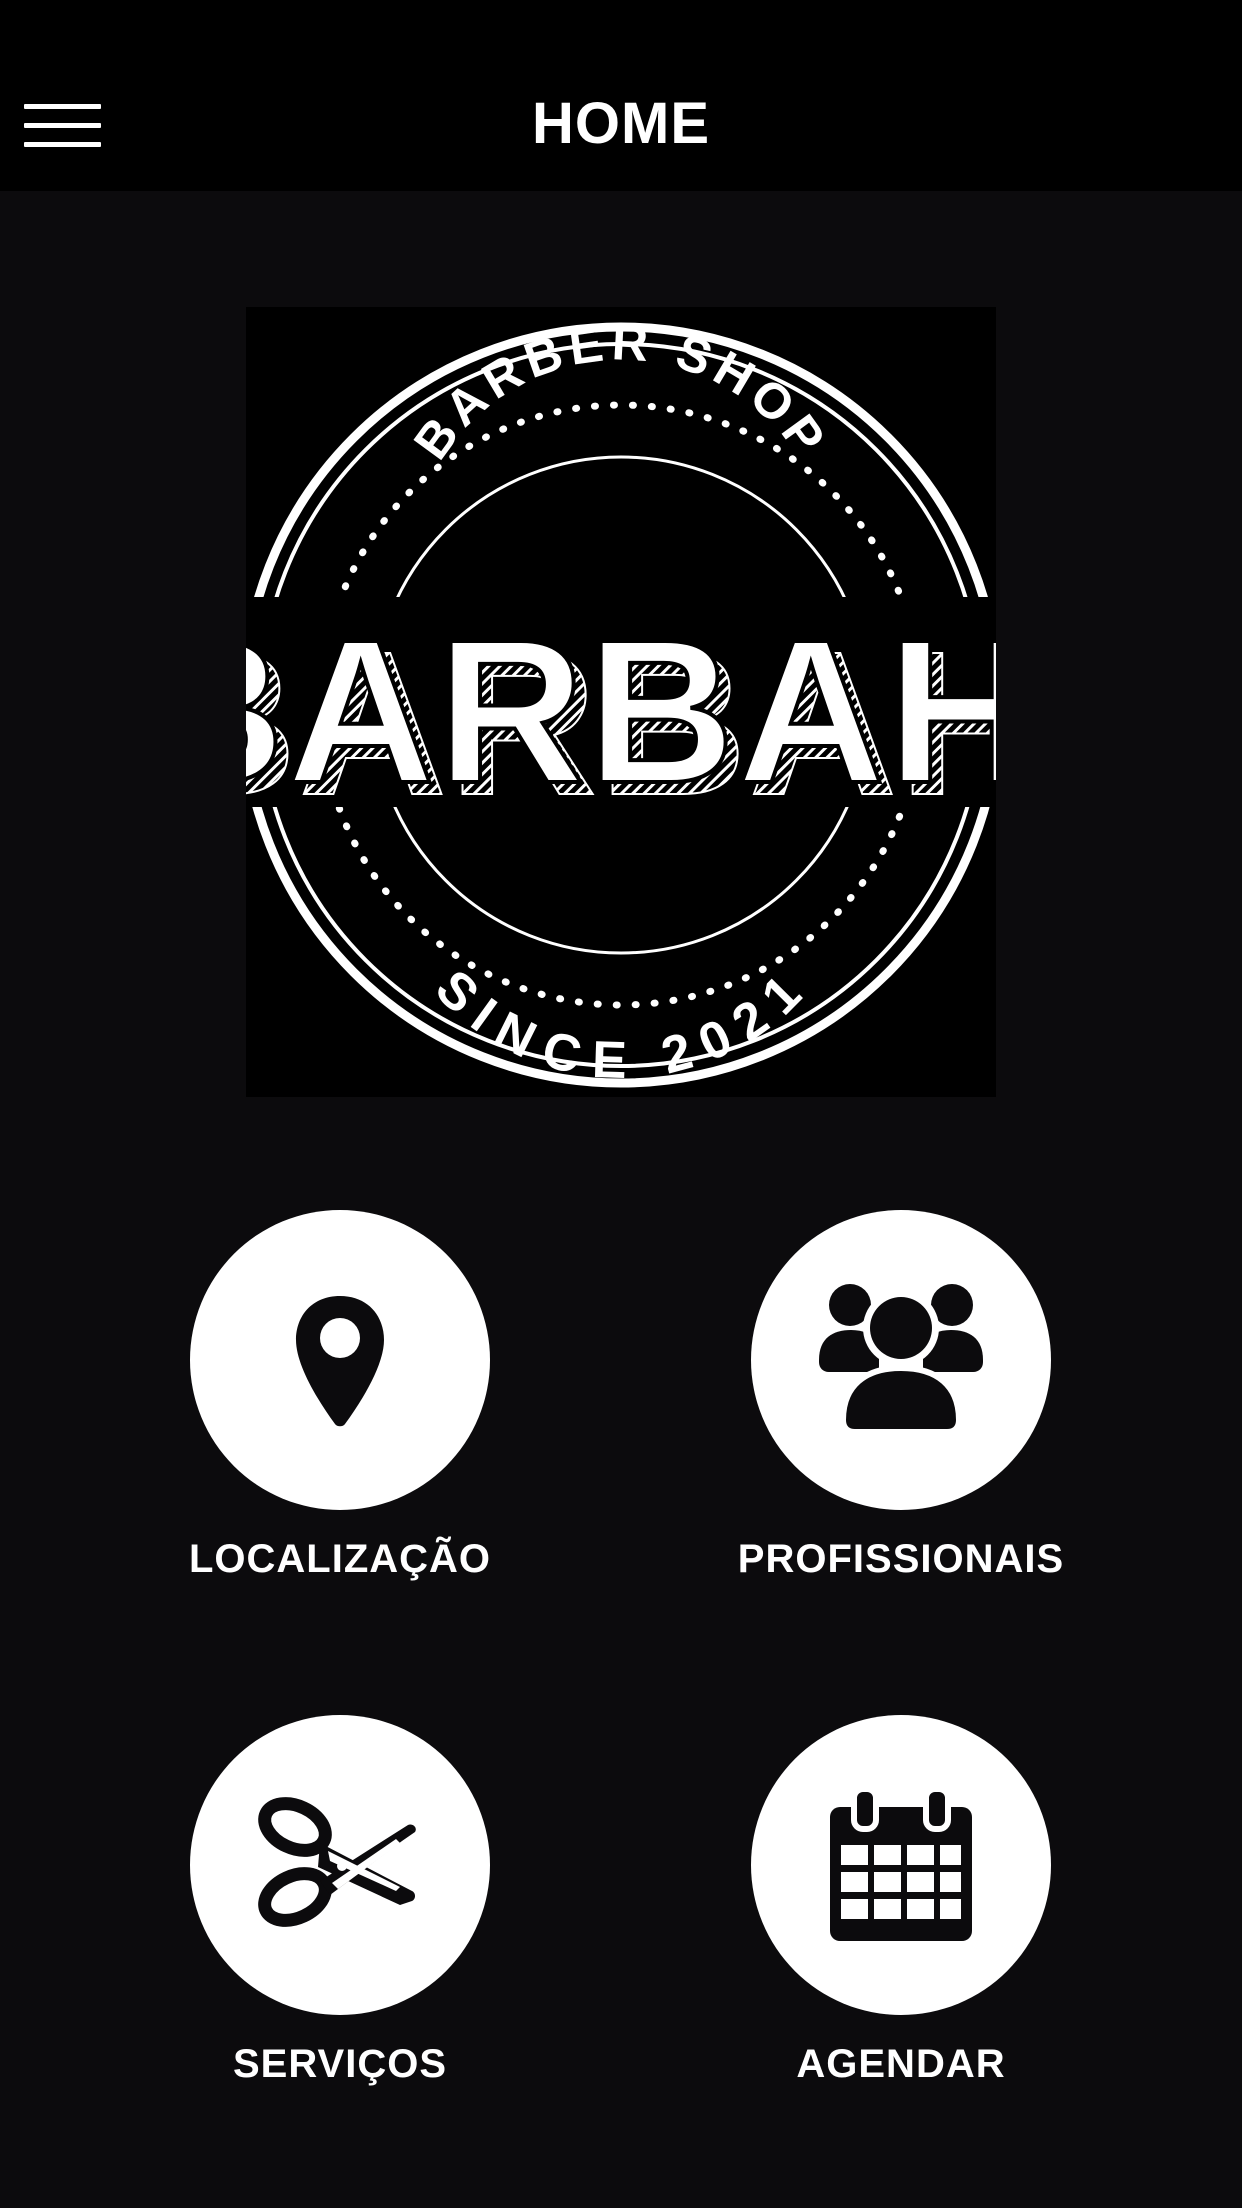 Image resolution: width=1242 pixels, height=2208 pixels. I want to click on tile-label: PROFISSIONAIS, so click(901, 1559).